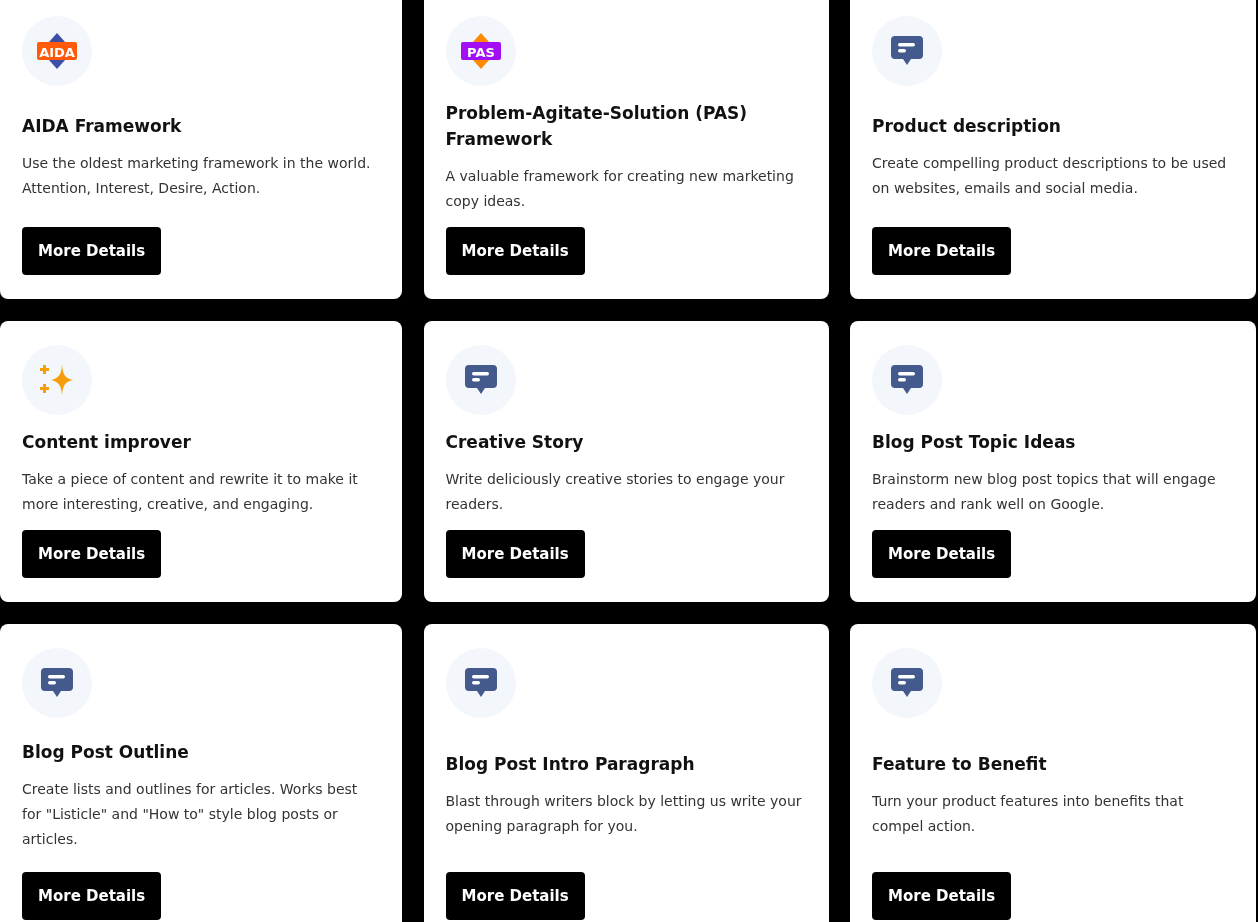 The image size is (1258, 922). What do you see at coordinates (597, 126) in the screenshot?
I see `card-title: Problem-Agitate-Solution (PAS) Framework` at bounding box center [597, 126].